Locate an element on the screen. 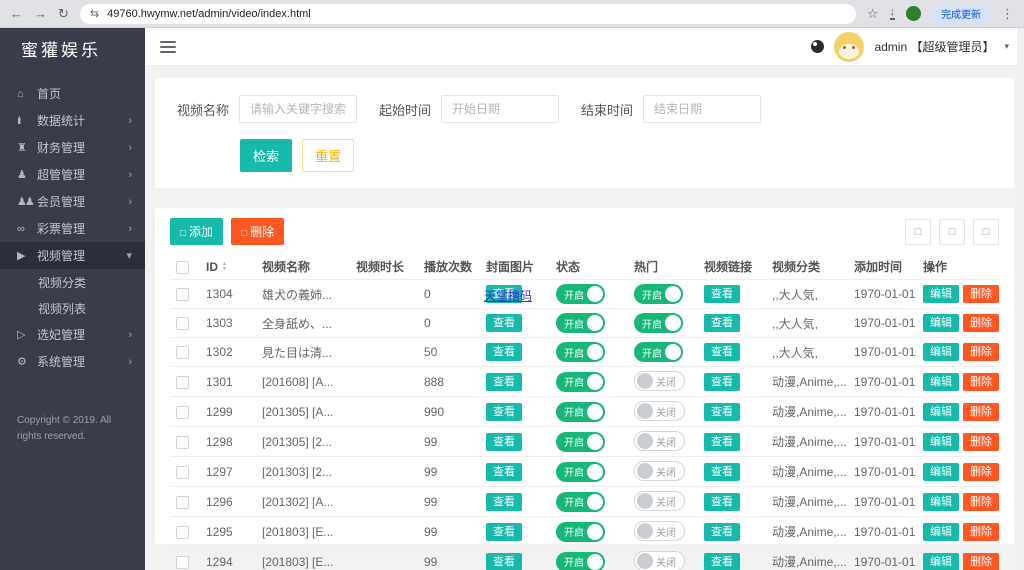  user-name: admin 【超级管理员】 is located at coordinates (934, 46).